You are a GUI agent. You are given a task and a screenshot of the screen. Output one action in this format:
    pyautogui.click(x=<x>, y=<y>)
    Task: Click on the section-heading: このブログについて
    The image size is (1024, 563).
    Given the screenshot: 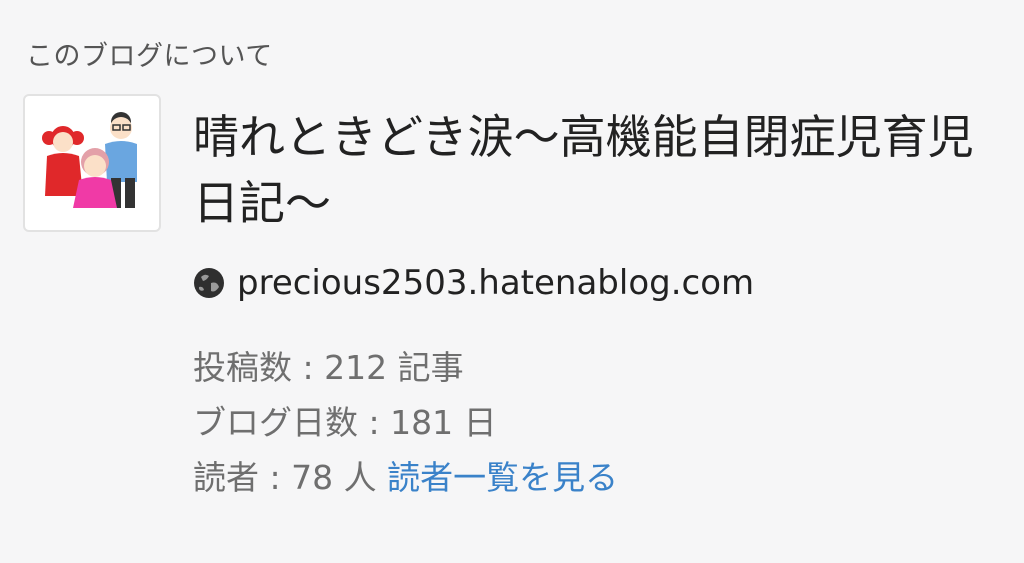 What is the action you would take?
    pyautogui.click(x=149, y=56)
    